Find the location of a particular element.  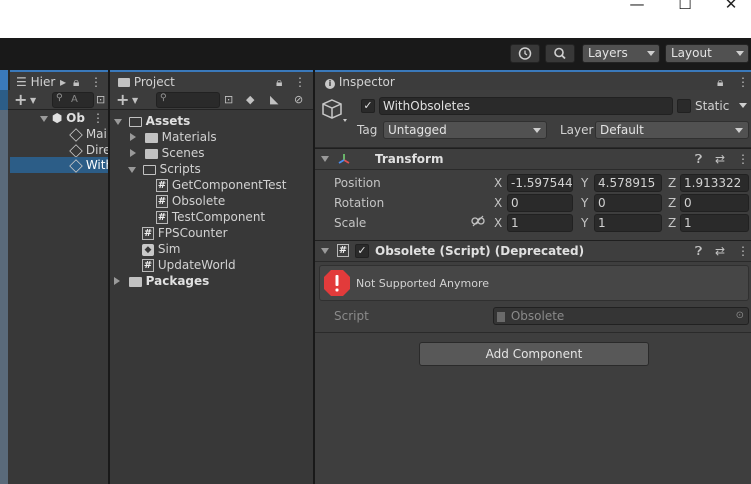

minimize-button: — is located at coordinates (637, 9).